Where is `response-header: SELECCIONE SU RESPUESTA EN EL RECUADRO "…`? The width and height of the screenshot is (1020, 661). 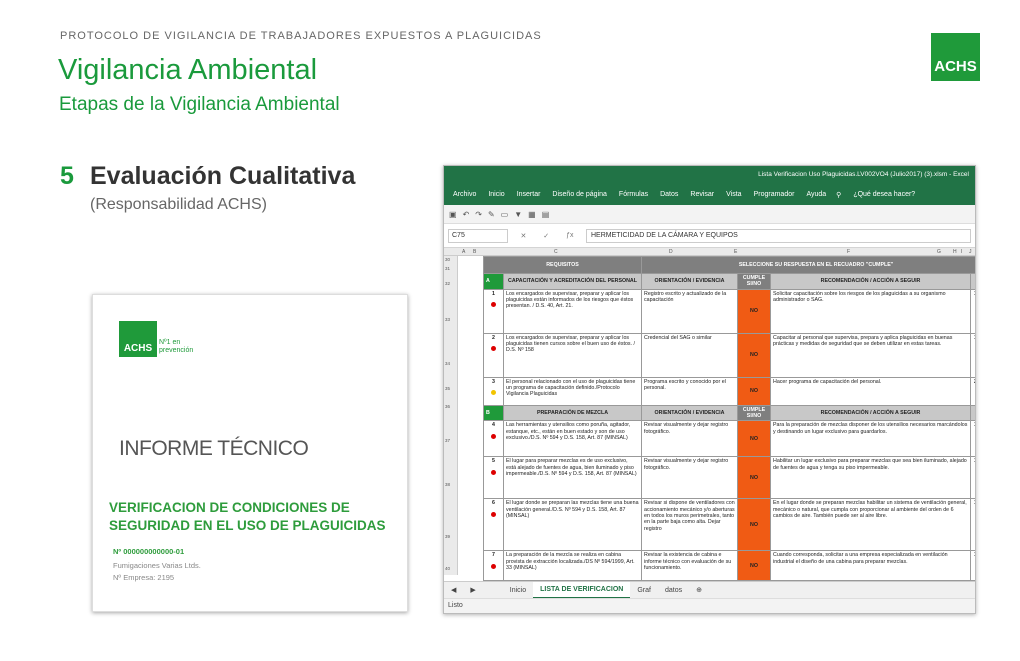
response-header: SELECCIONE SU RESPUESTA EN EL RECUADRO "… is located at coordinates (808, 265).